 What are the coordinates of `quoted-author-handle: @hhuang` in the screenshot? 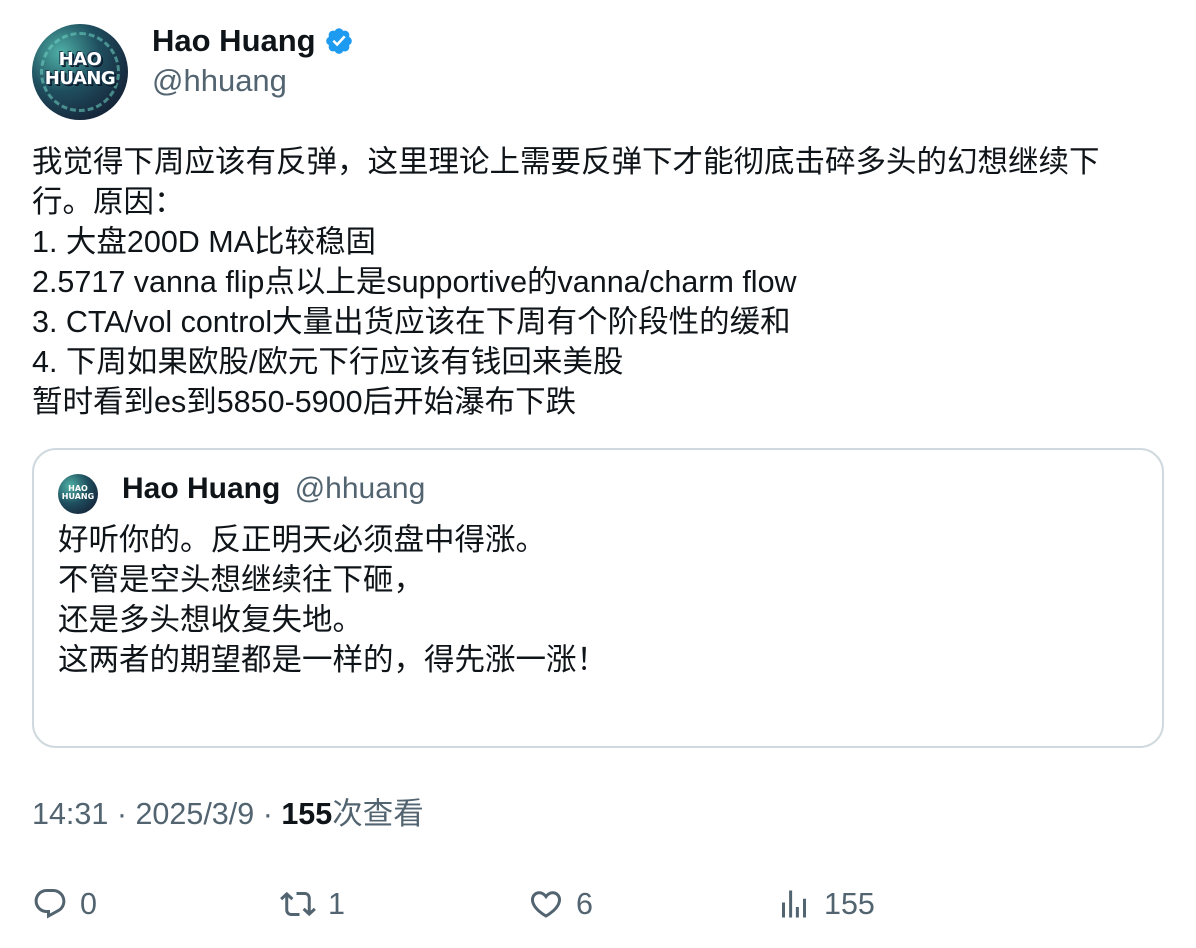 It's located at (360, 488).